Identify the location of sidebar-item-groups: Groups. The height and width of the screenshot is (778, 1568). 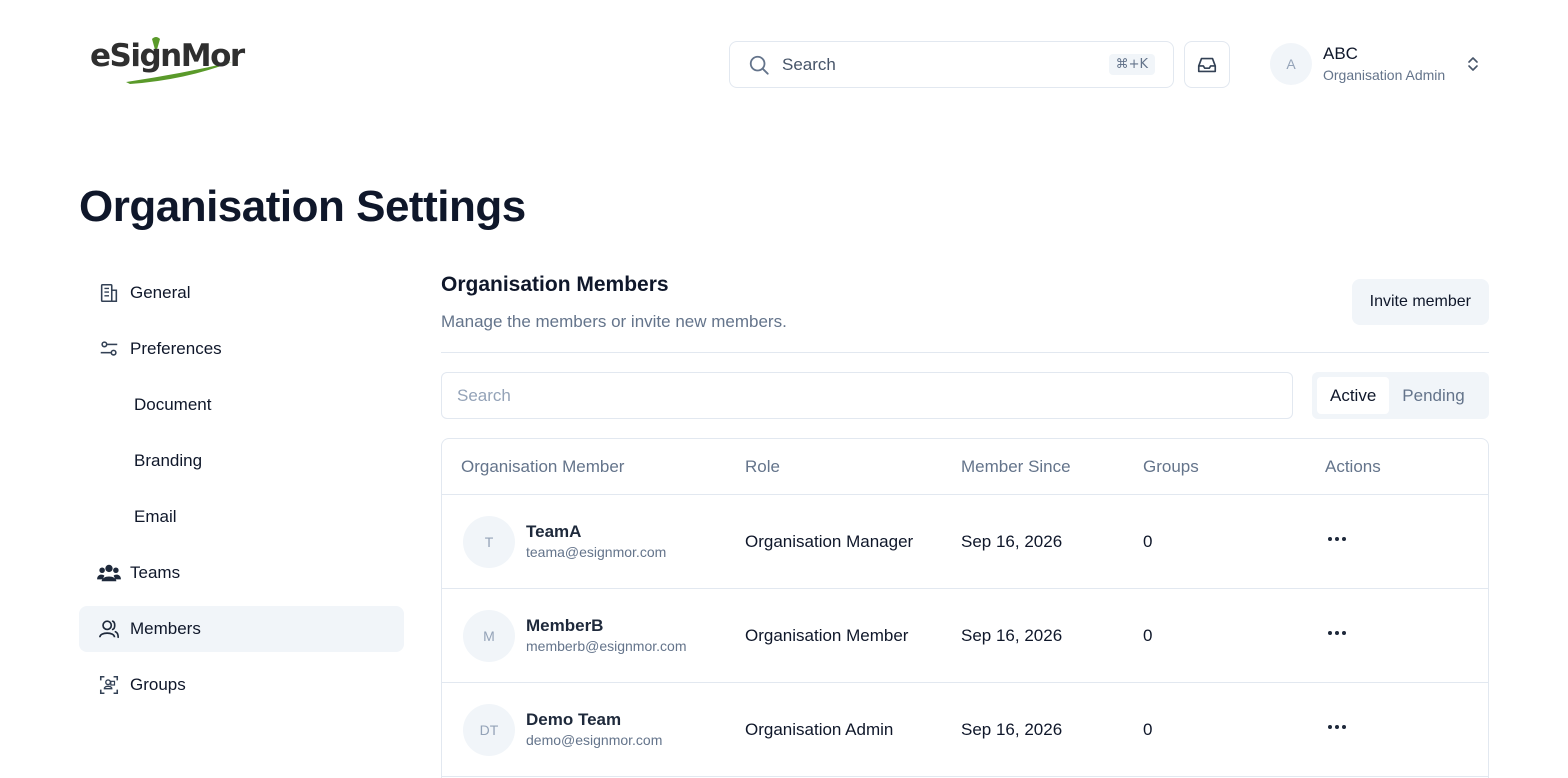
(241, 685).